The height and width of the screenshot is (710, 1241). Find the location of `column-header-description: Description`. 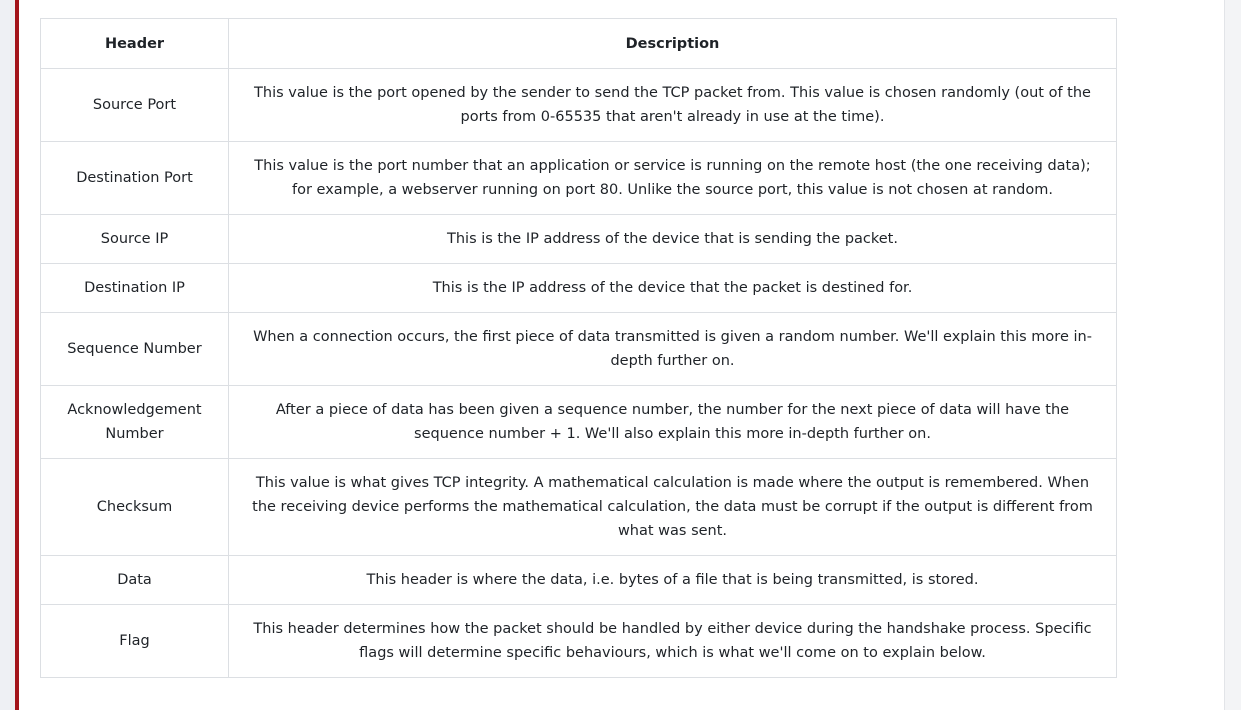

column-header-description: Description is located at coordinates (672, 43).